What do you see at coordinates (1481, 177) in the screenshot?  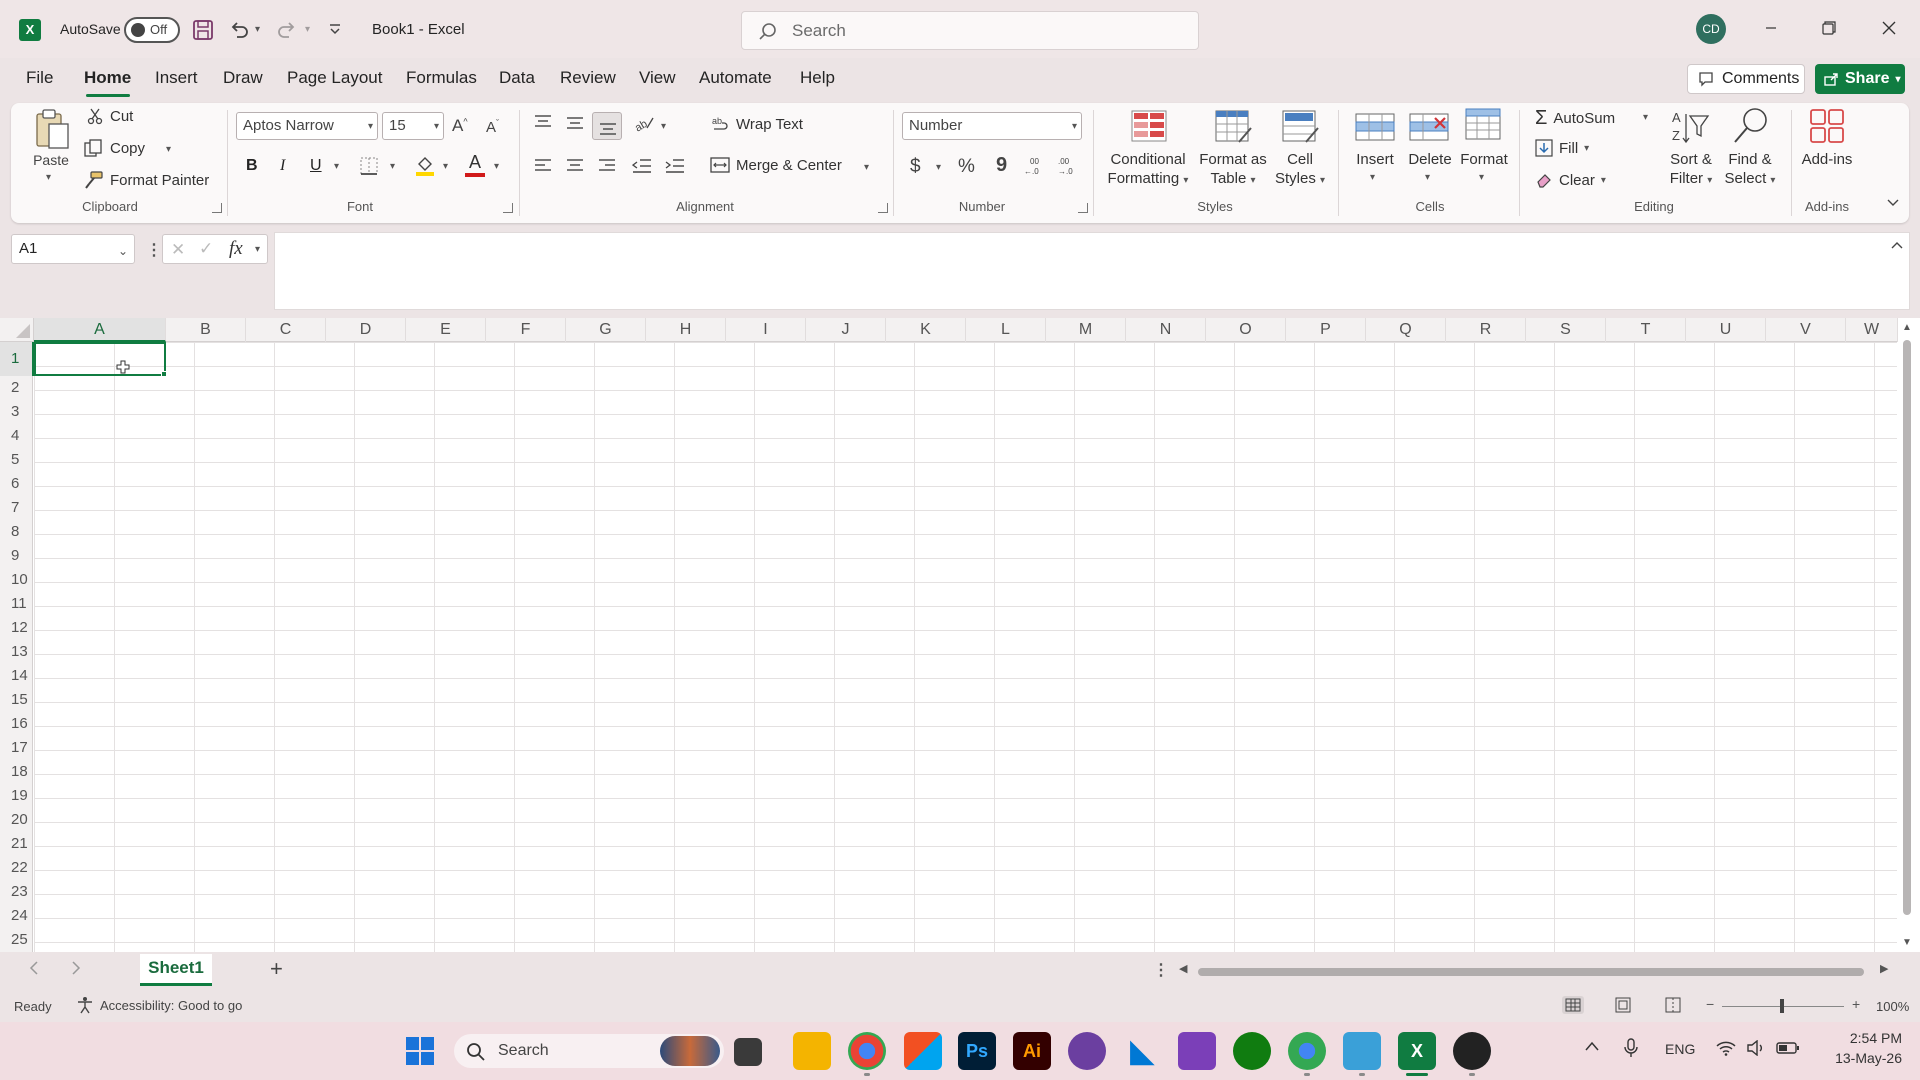 I see `format-dropdown-icon: ▾` at bounding box center [1481, 177].